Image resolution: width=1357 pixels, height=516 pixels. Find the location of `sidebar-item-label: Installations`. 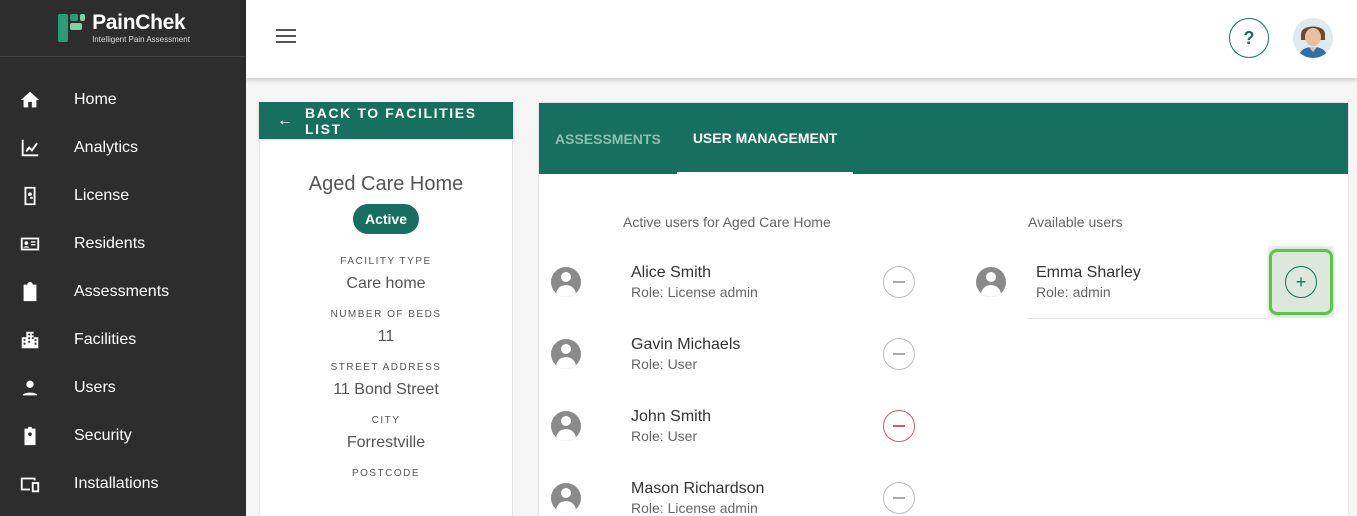

sidebar-item-label: Installations is located at coordinates (116, 483).